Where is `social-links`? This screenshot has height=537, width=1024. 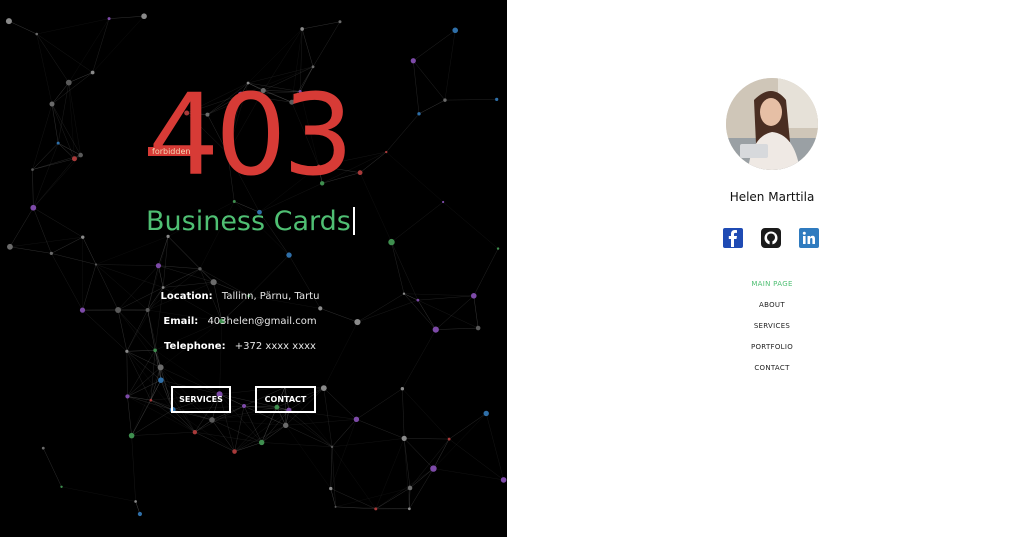 social-links is located at coordinates (771, 238).